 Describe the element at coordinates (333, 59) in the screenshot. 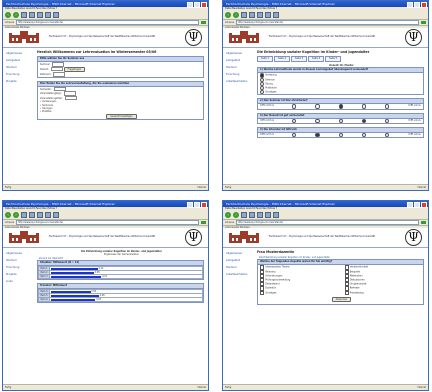

I see `tab-page-5: Seite 5` at that location.